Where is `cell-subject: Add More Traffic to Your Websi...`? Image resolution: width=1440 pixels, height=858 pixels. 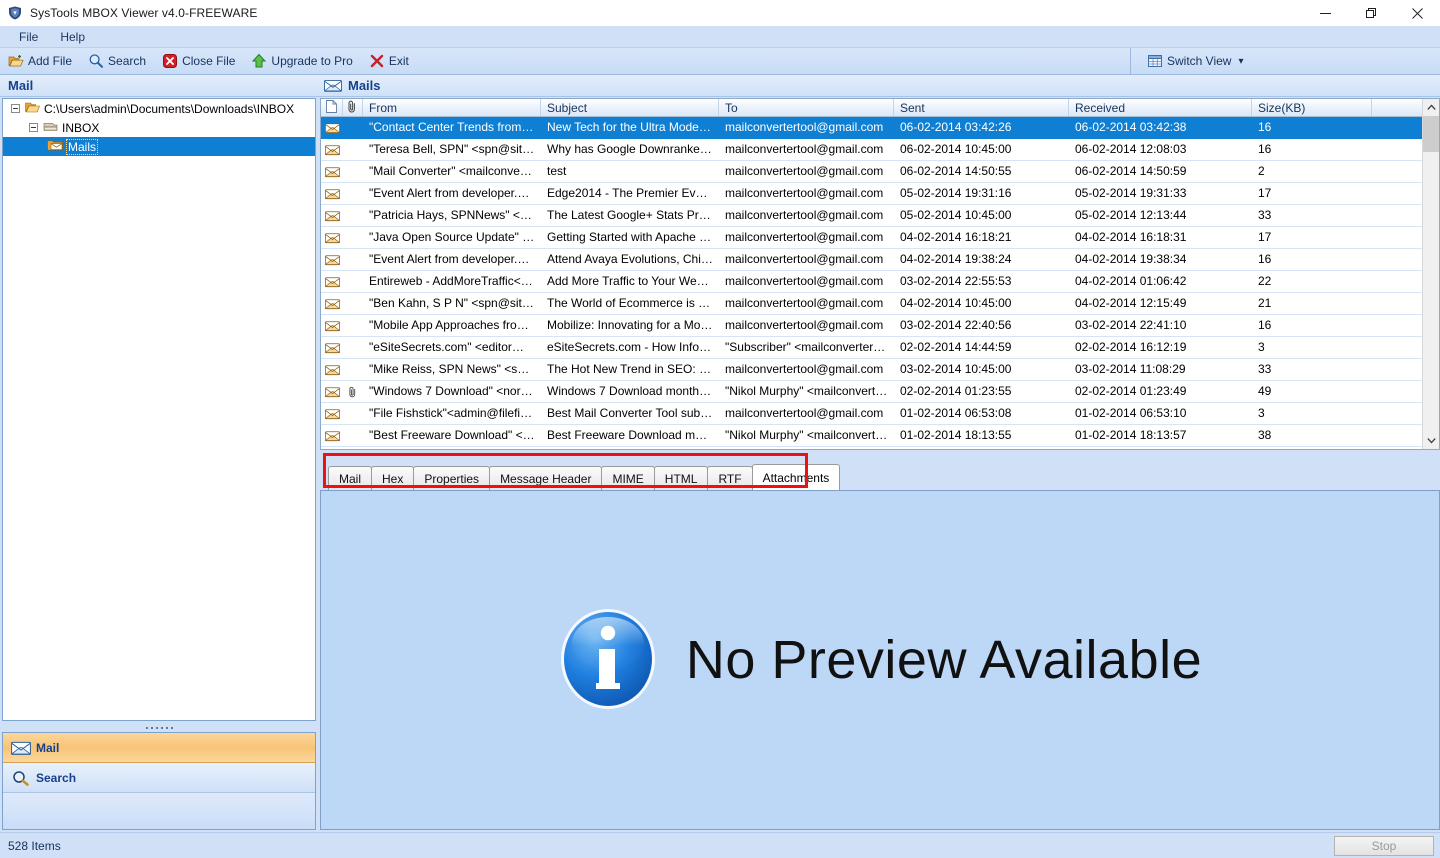
cell-subject: Add More Traffic to Your Websi... is located at coordinates (633, 281).